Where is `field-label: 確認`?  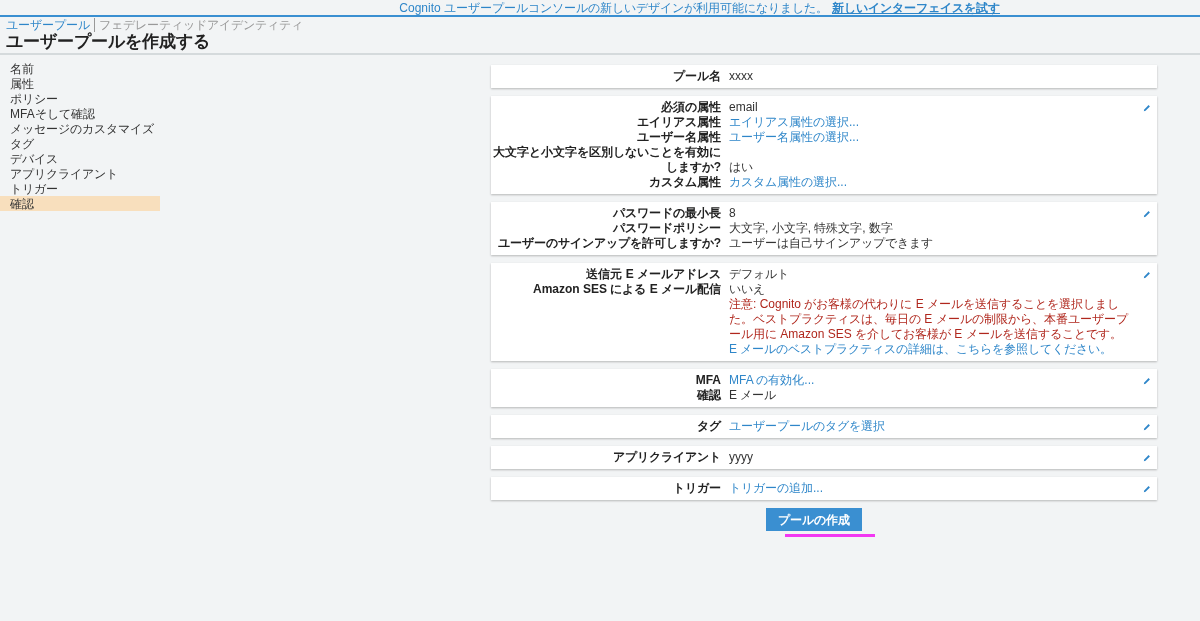 field-label: 確認 is located at coordinates (708, 395).